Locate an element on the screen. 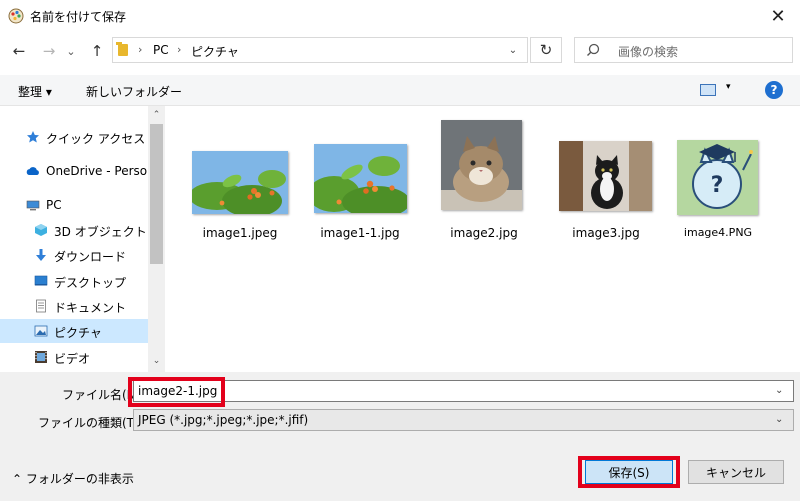  sidebar-item-label: ドキュメント is located at coordinates (90, 308).